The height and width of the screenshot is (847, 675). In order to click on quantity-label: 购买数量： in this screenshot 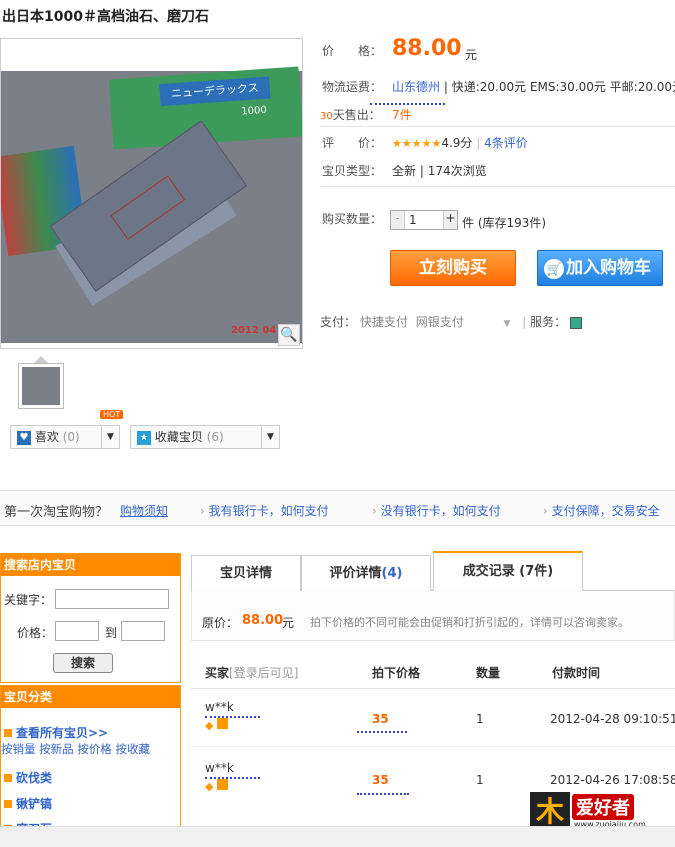, I will do `click(352, 219)`.